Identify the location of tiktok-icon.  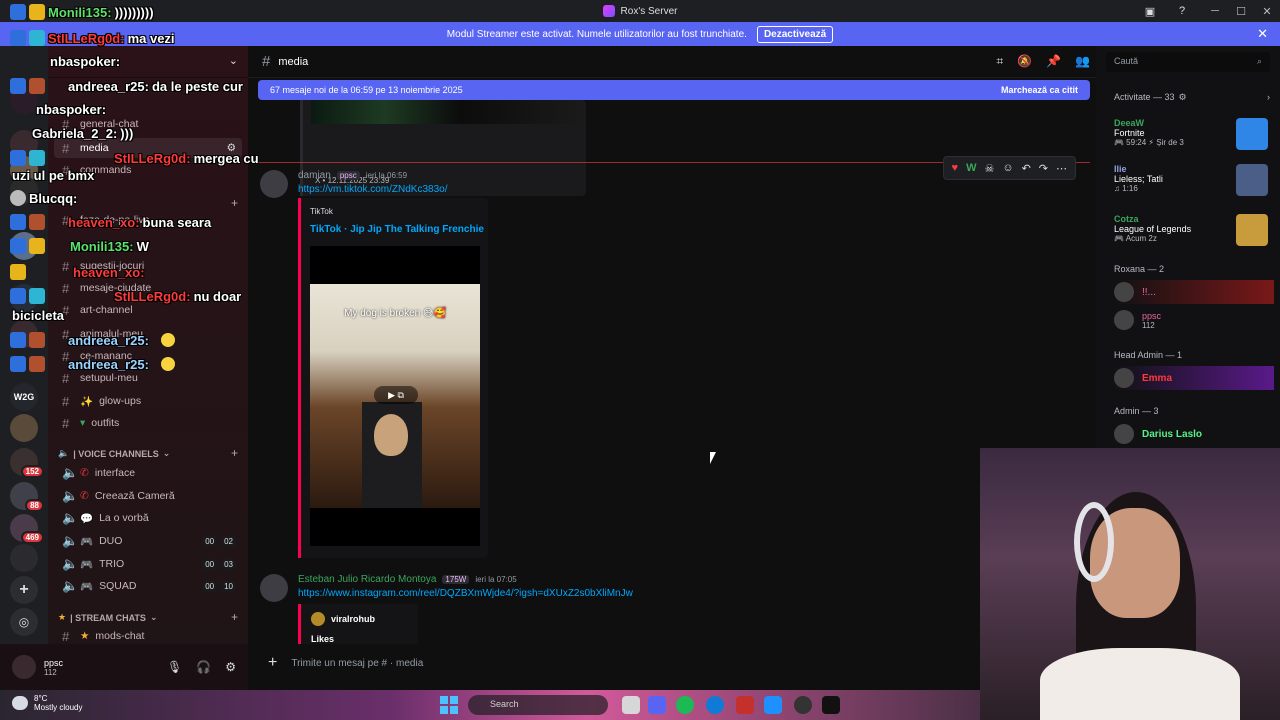
(831, 705).